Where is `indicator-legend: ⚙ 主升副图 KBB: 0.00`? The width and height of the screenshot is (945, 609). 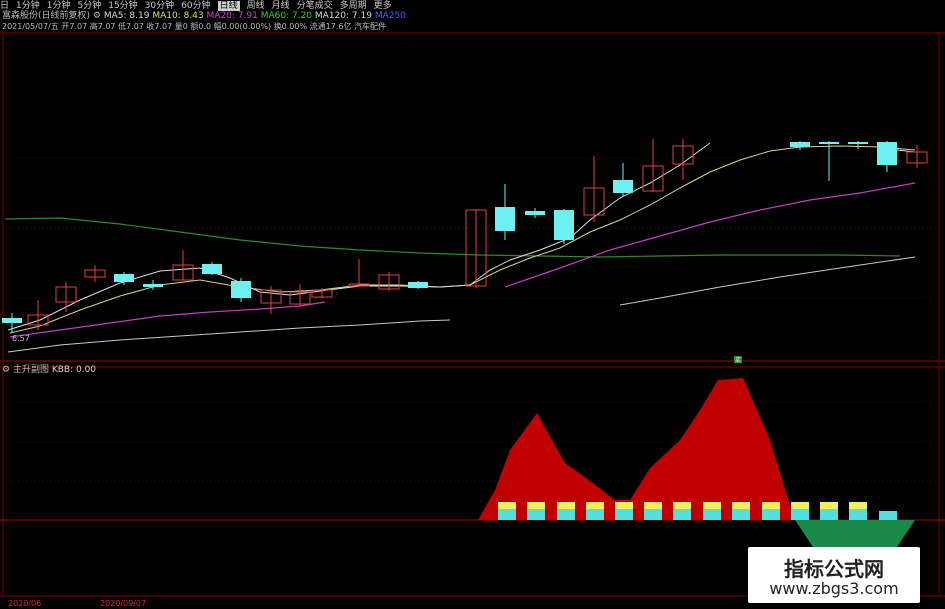
indicator-legend: ⚙ 主升副图 KBB: 0.00 is located at coordinates (49, 370).